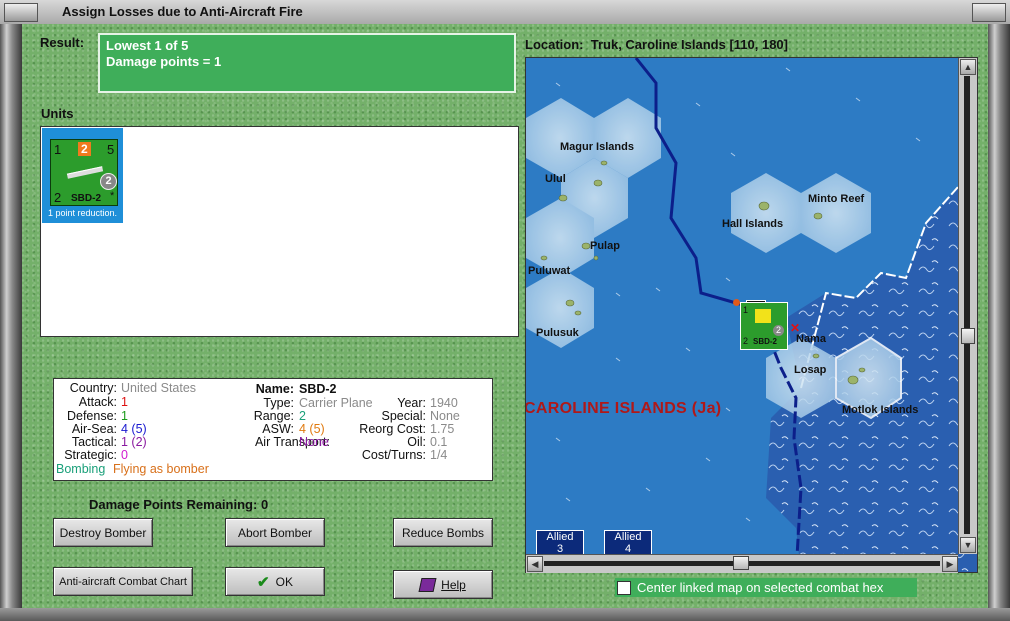 Image resolution: width=1010 pixels, height=621 pixels. I want to click on unit-marker-icon, so click(736, 302).